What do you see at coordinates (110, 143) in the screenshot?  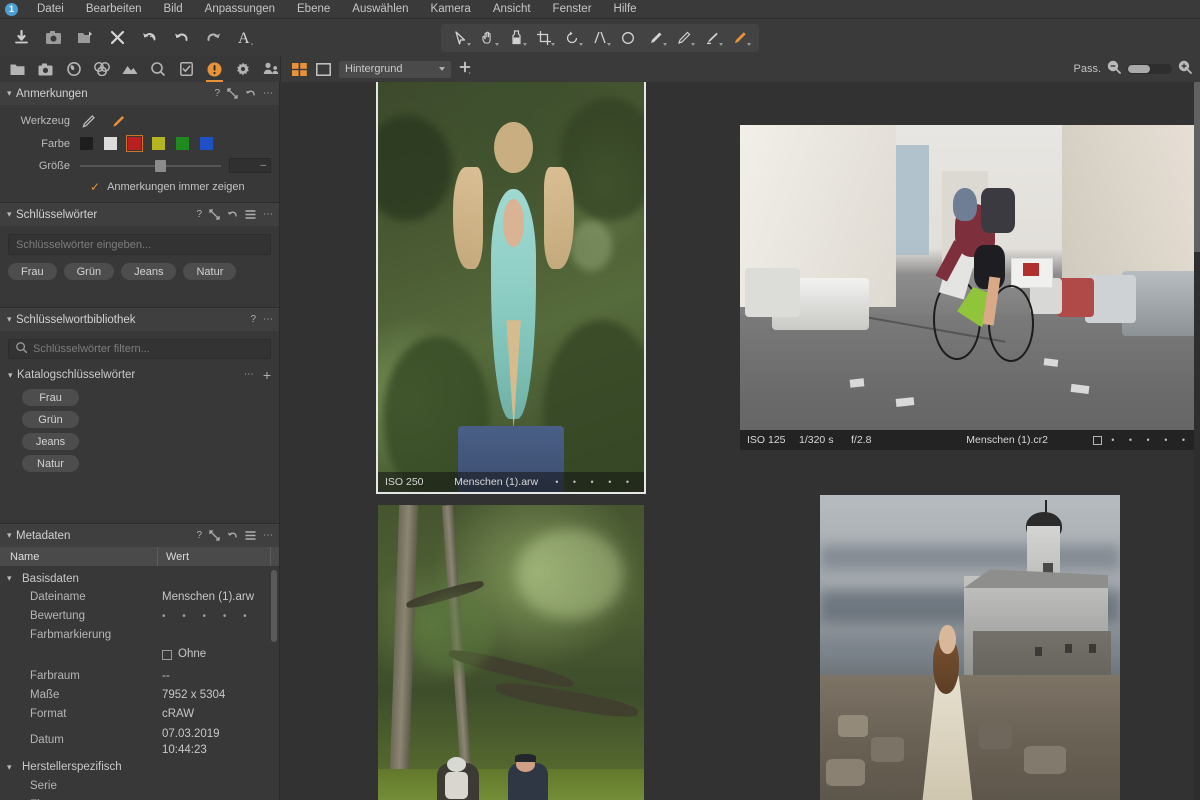 I see `color-swatch-white` at bounding box center [110, 143].